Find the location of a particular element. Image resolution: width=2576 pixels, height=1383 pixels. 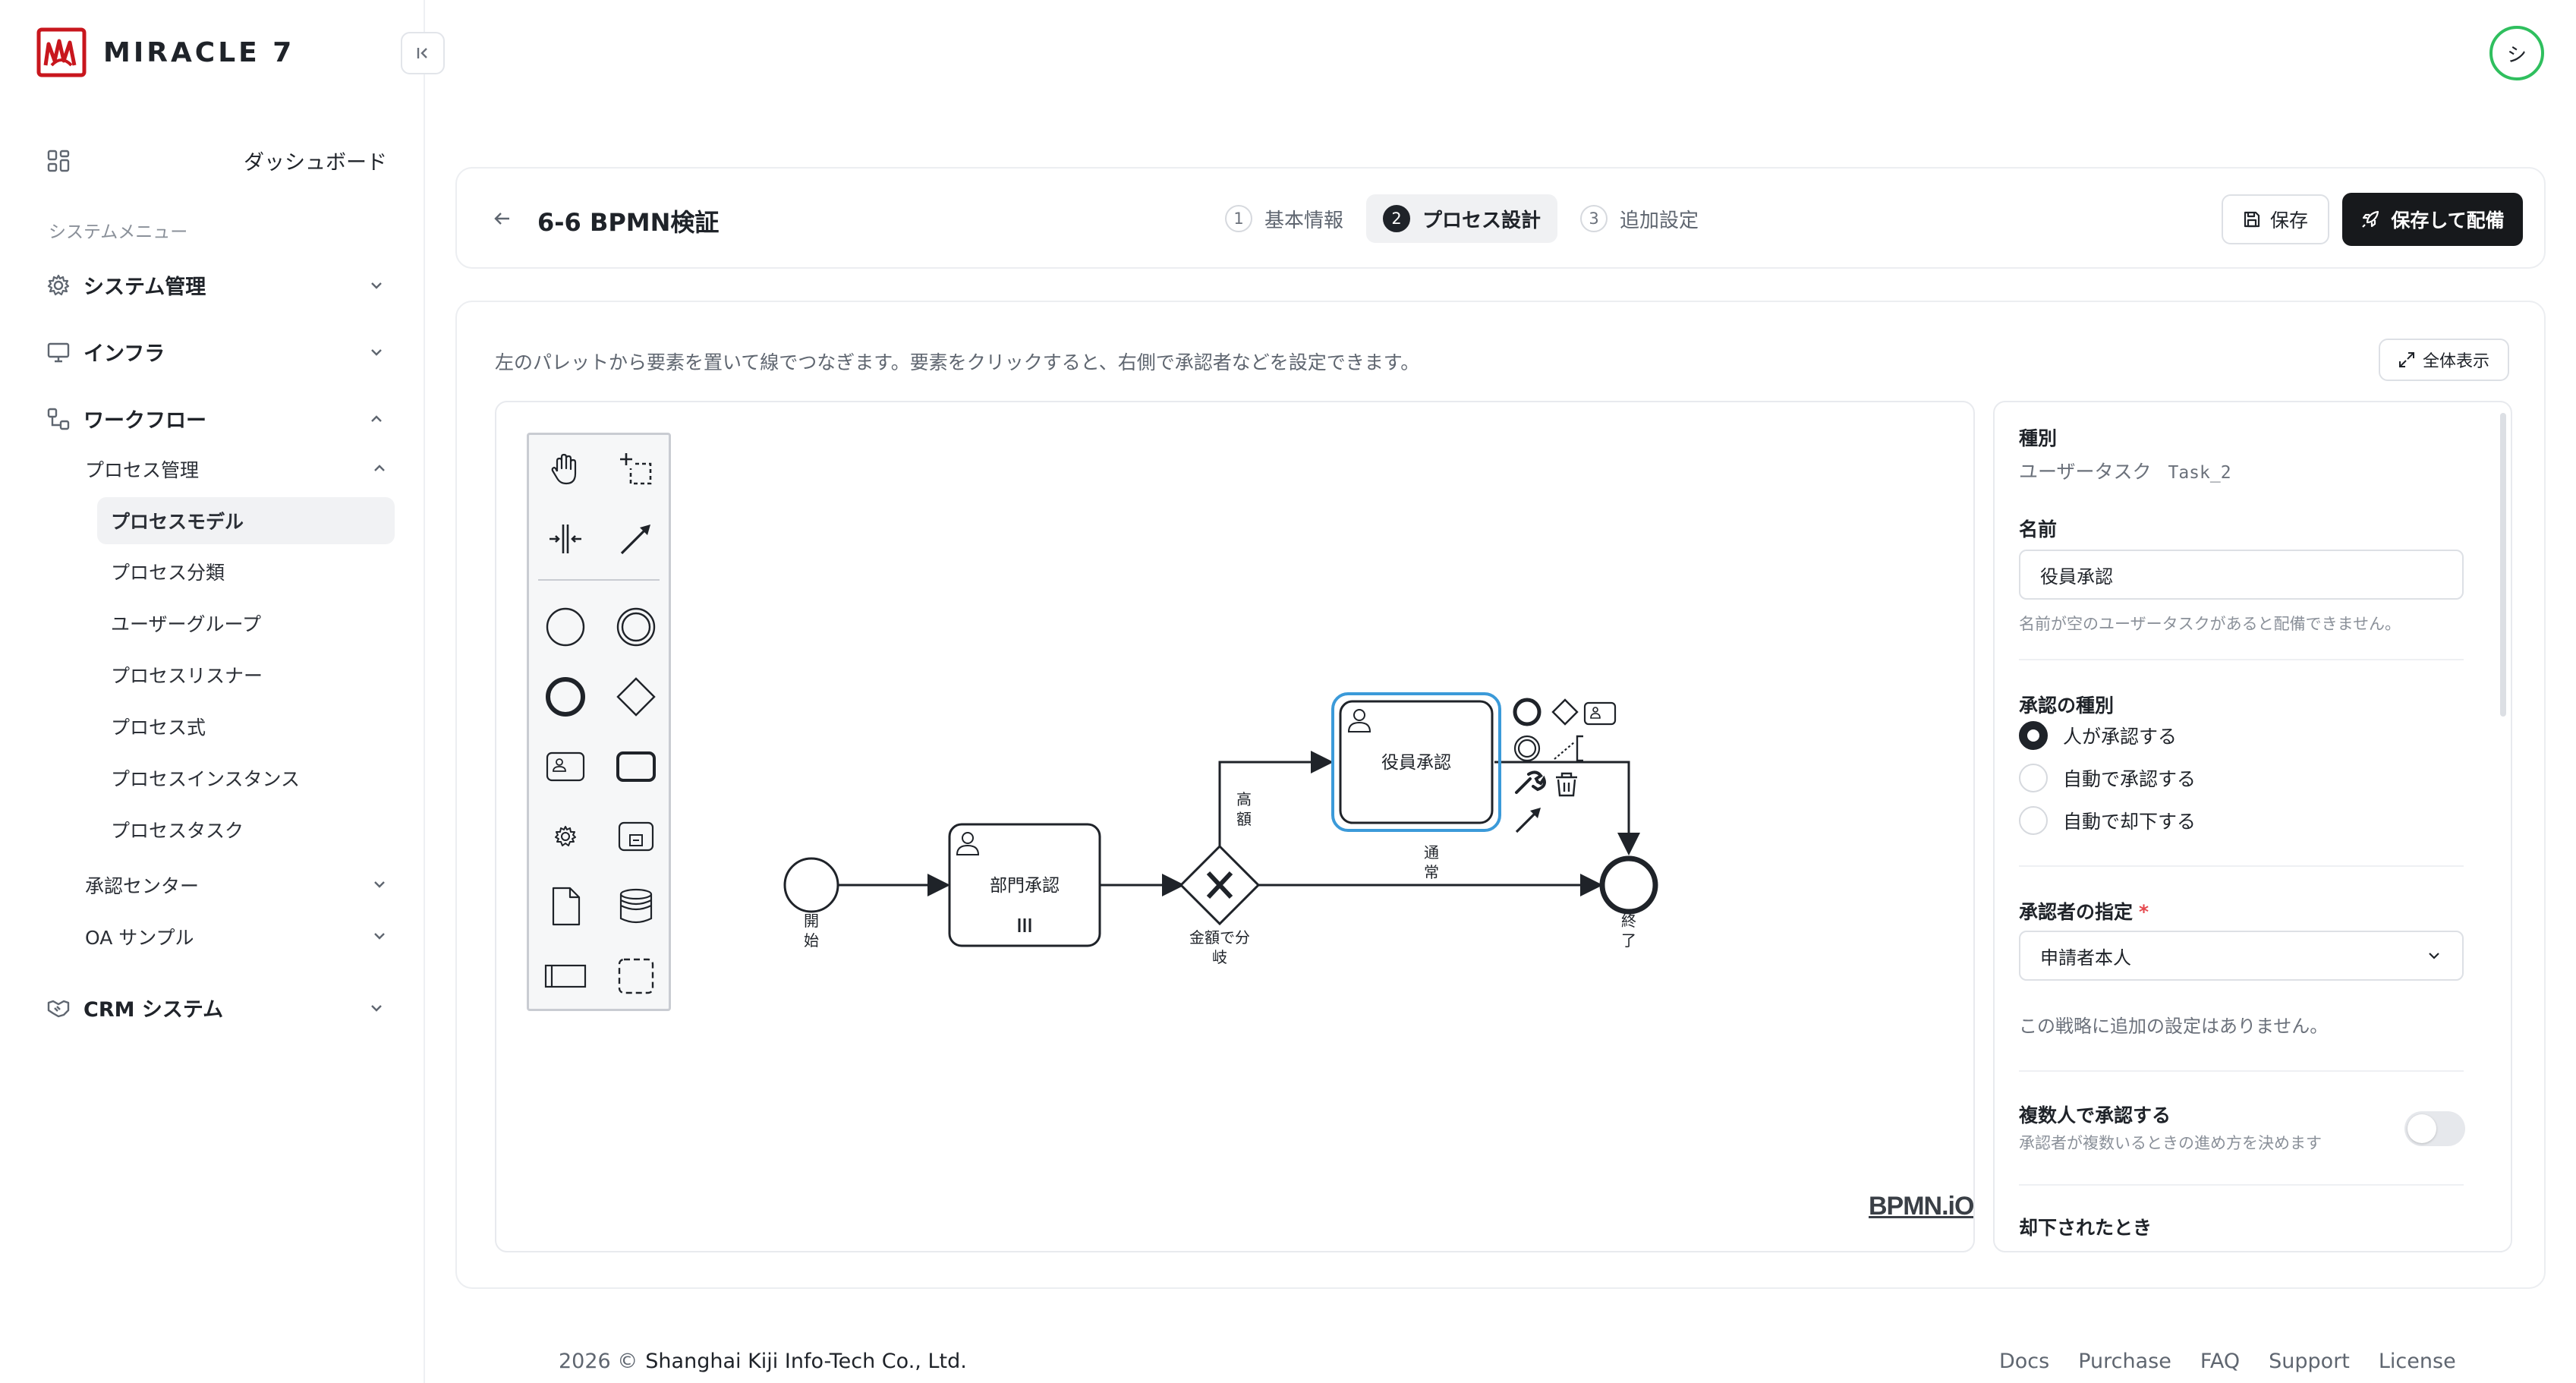

nav-dashboard: ダッシュボード is located at coordinates (216, 160).